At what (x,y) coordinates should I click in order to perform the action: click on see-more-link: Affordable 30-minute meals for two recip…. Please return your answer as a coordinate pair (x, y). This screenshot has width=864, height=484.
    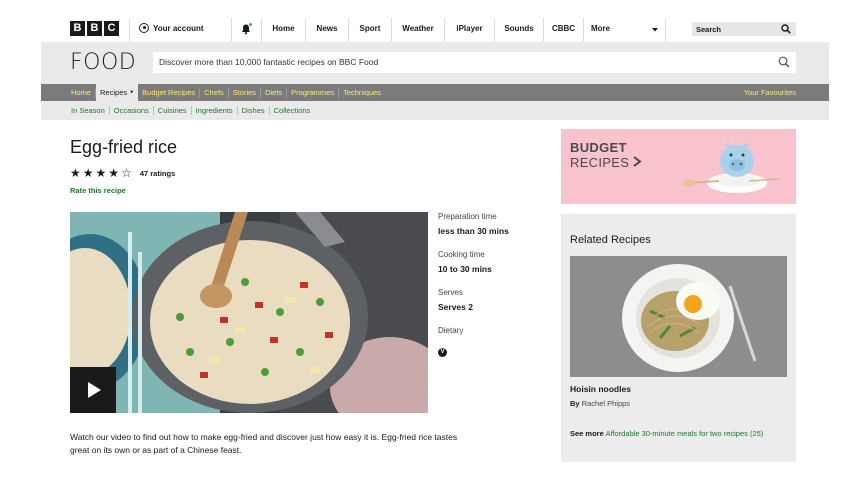
    Looking at the image, I should click on (684, 433).